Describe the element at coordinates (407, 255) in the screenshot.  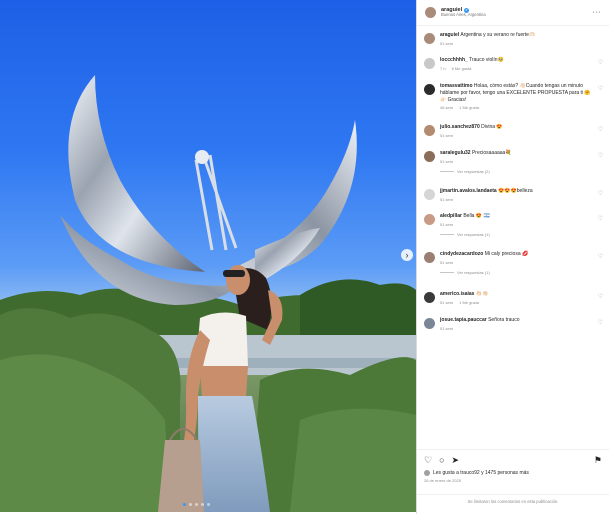
I see `next-photo-button: ›` at that location.